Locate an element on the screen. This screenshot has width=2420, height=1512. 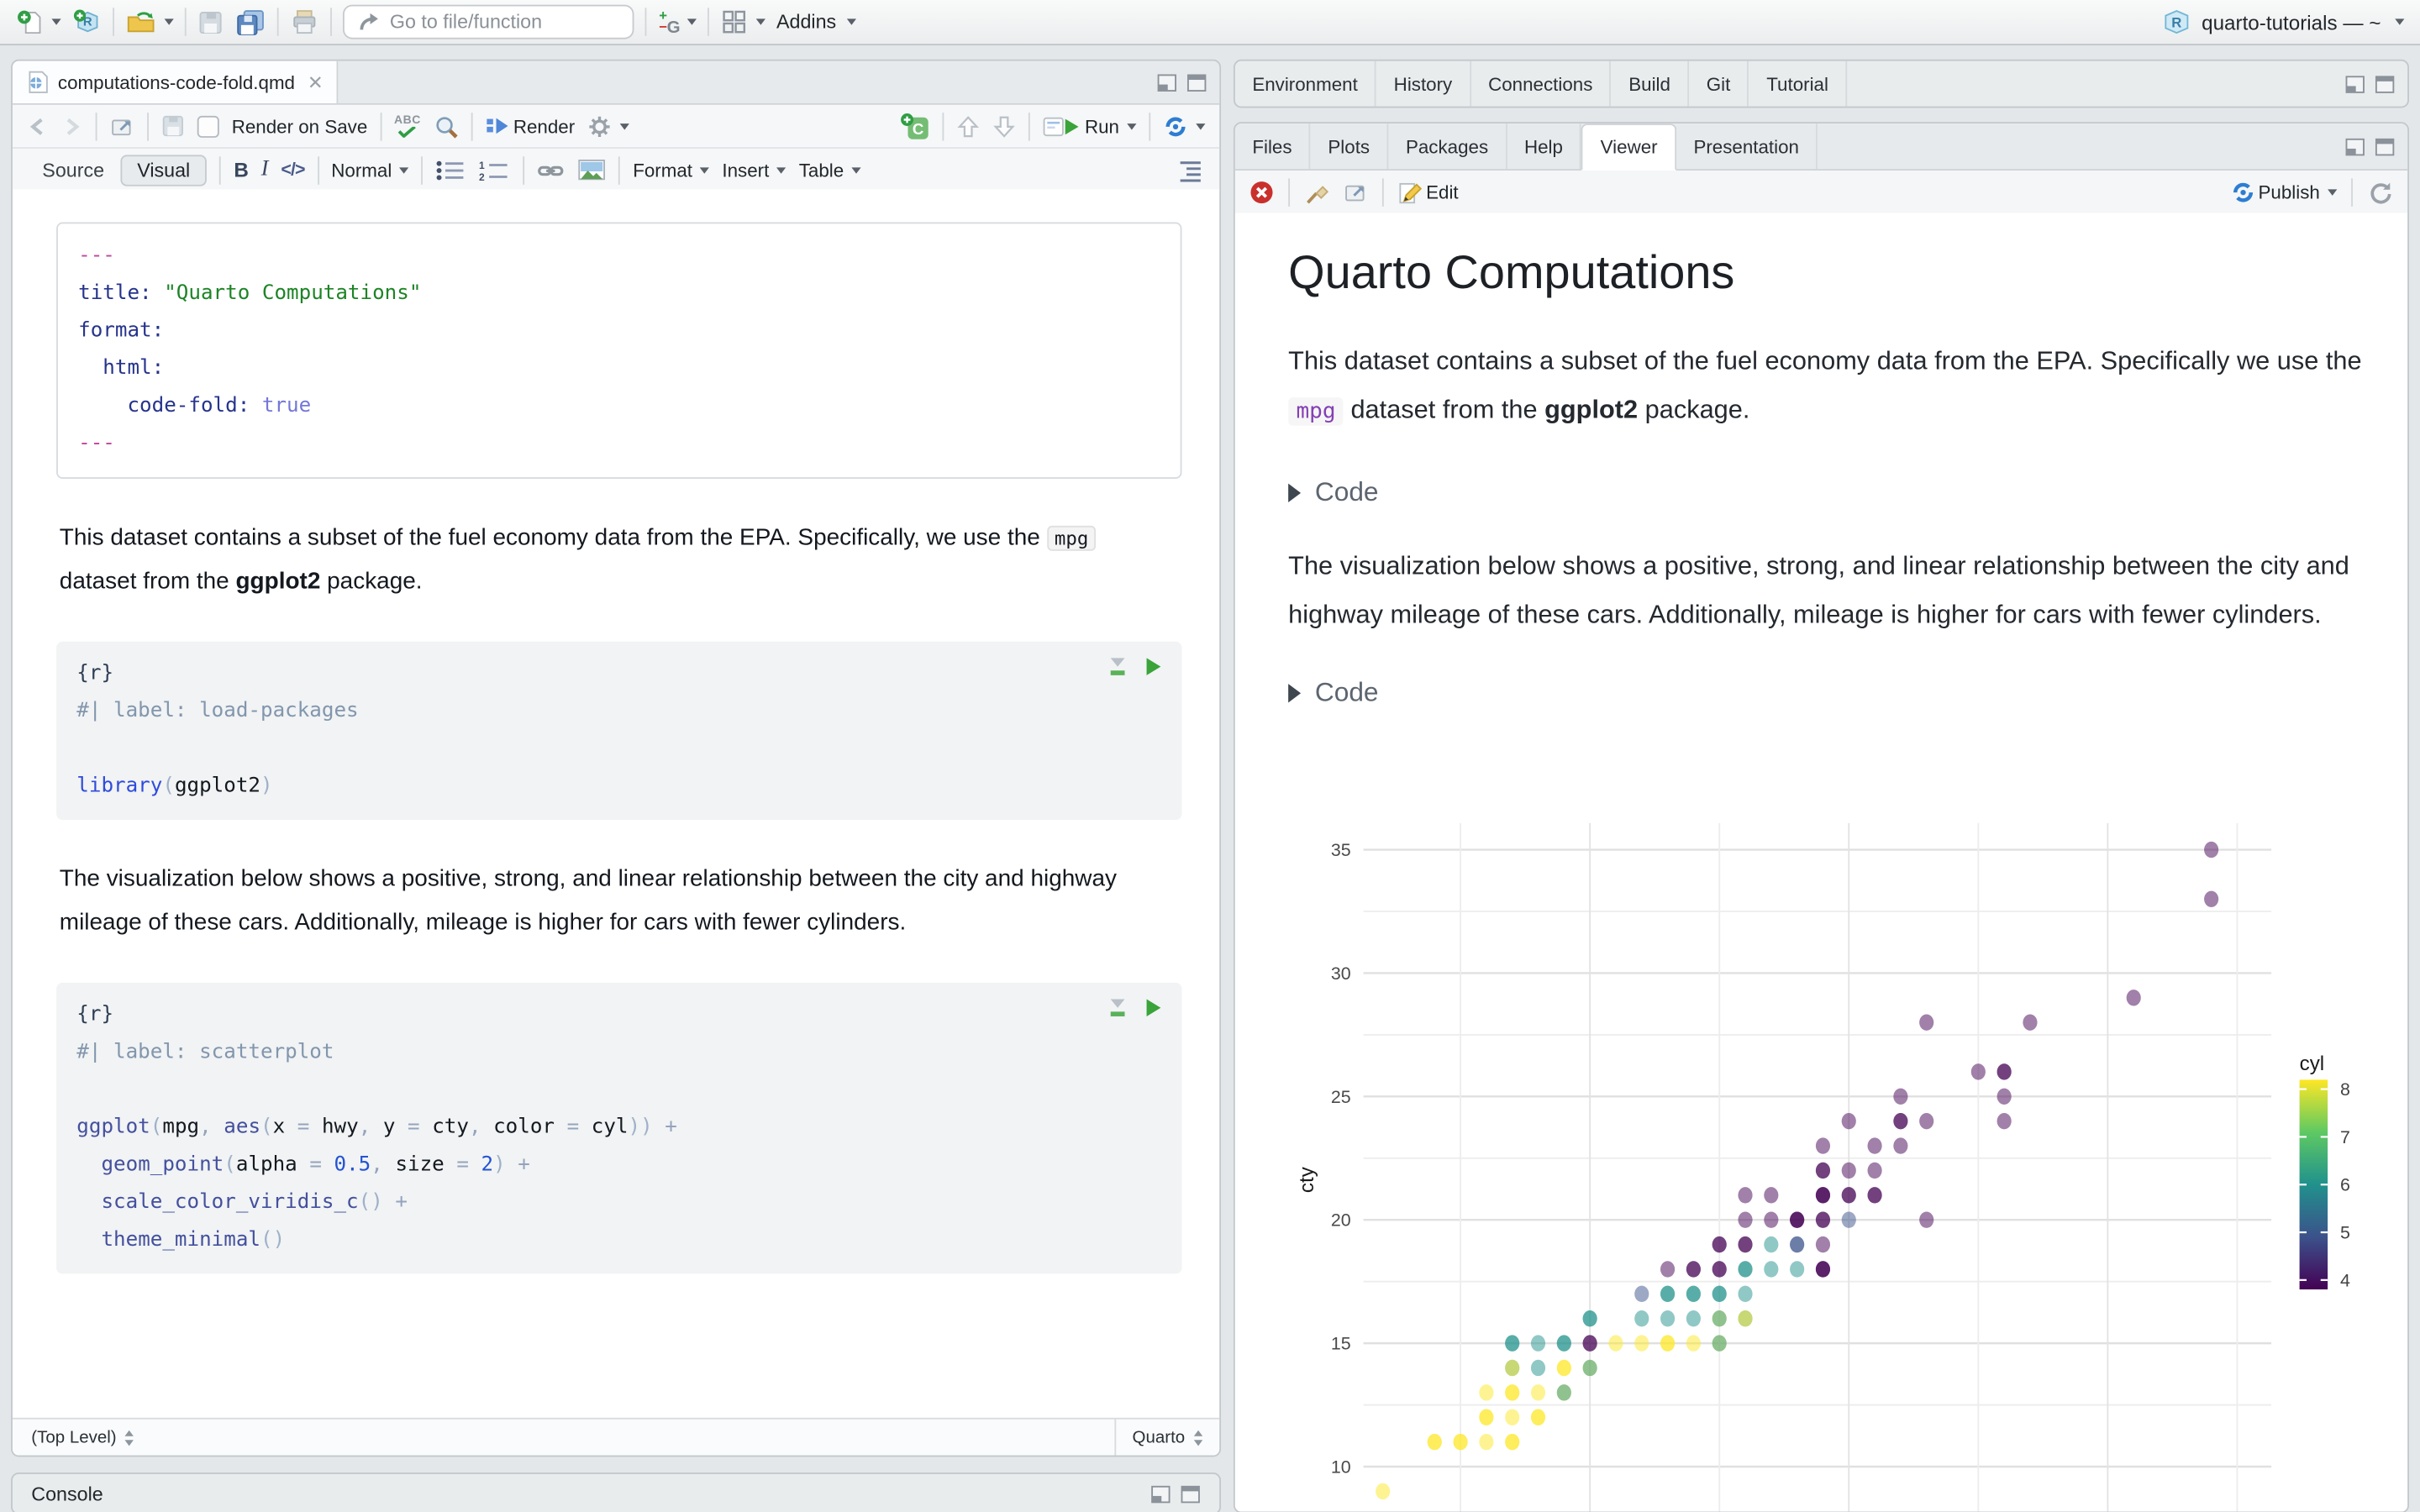
print-icon is located at coordinates (304, 22).